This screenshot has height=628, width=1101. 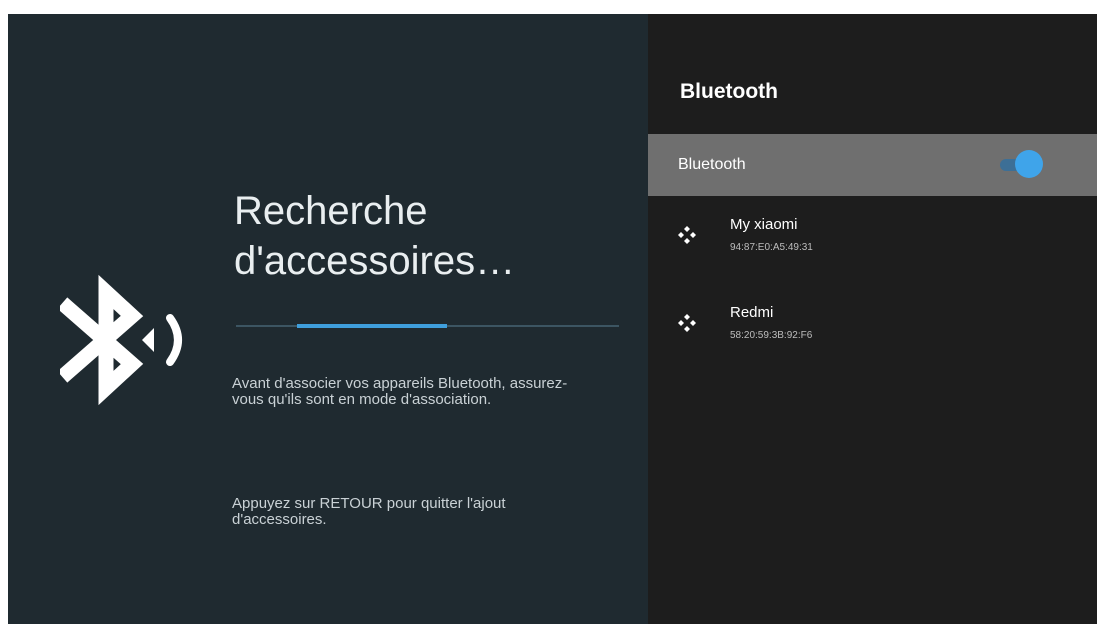 What do you see at coordinates (872, 333) in the screenshot?
I see `device-item-redmi: Redmi 58:20:59:3B:92:F6` at bounding box center [872, 333].